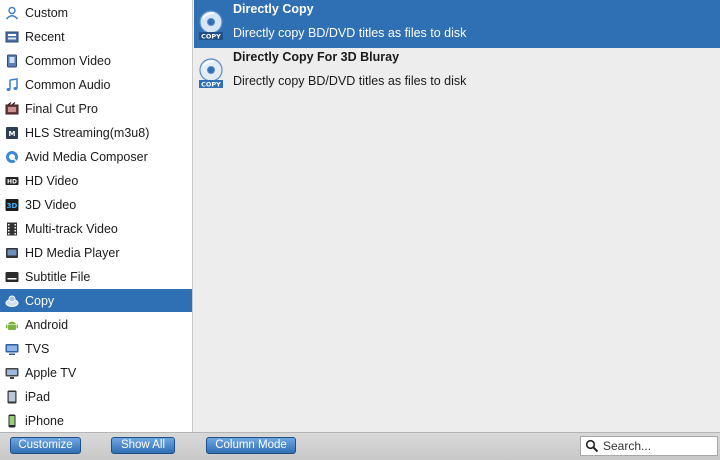 This screenshot has width=720, height=460. I want to click on sidebar-item-android: Android, so click(96, 324).